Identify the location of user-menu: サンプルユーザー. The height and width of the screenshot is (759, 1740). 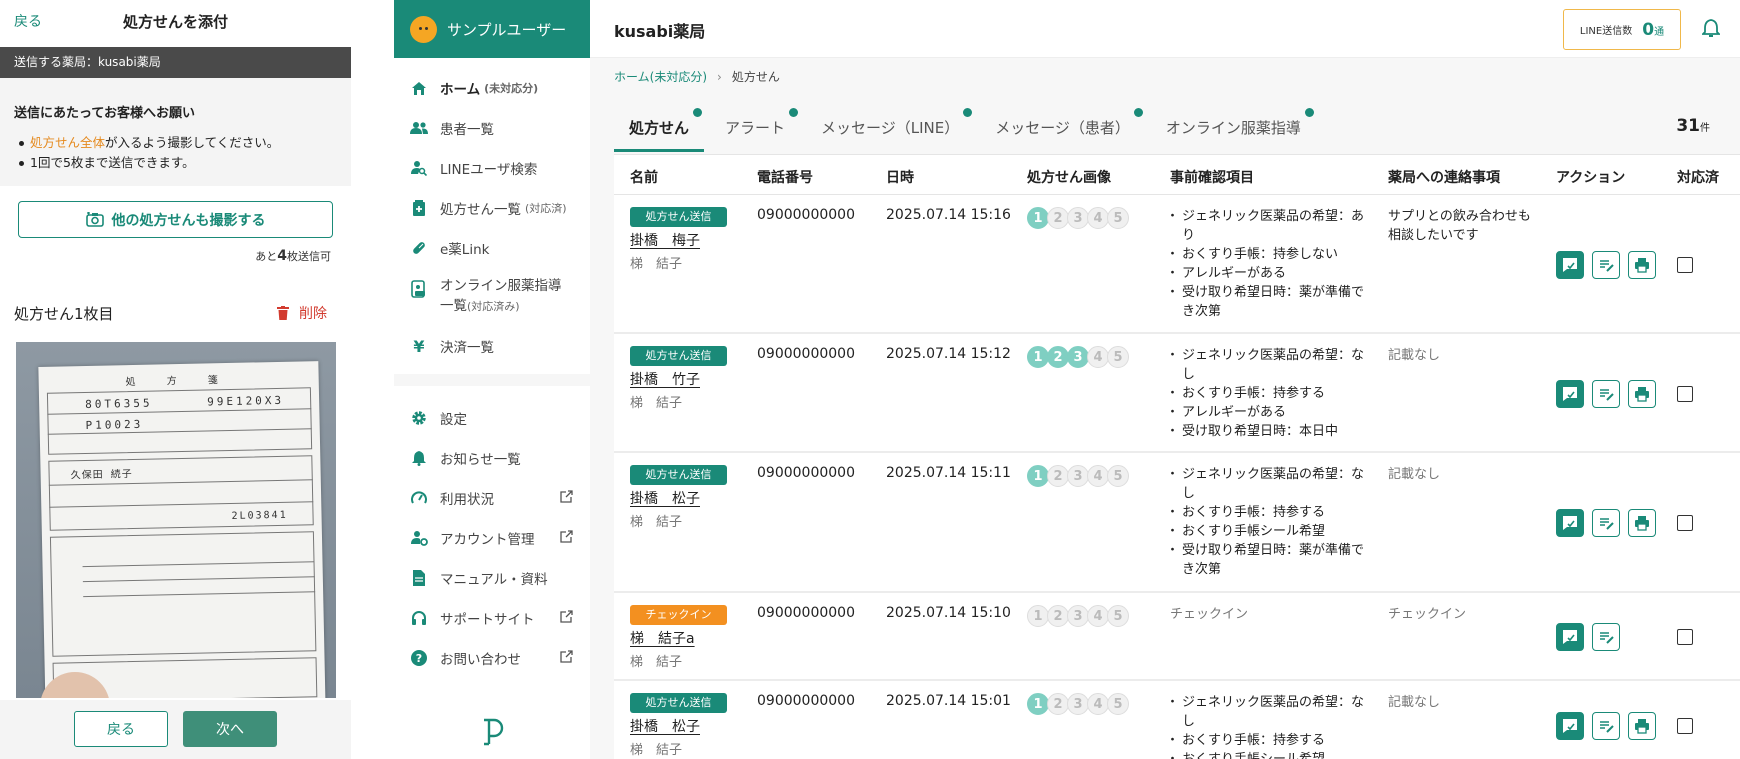
(492, 29).